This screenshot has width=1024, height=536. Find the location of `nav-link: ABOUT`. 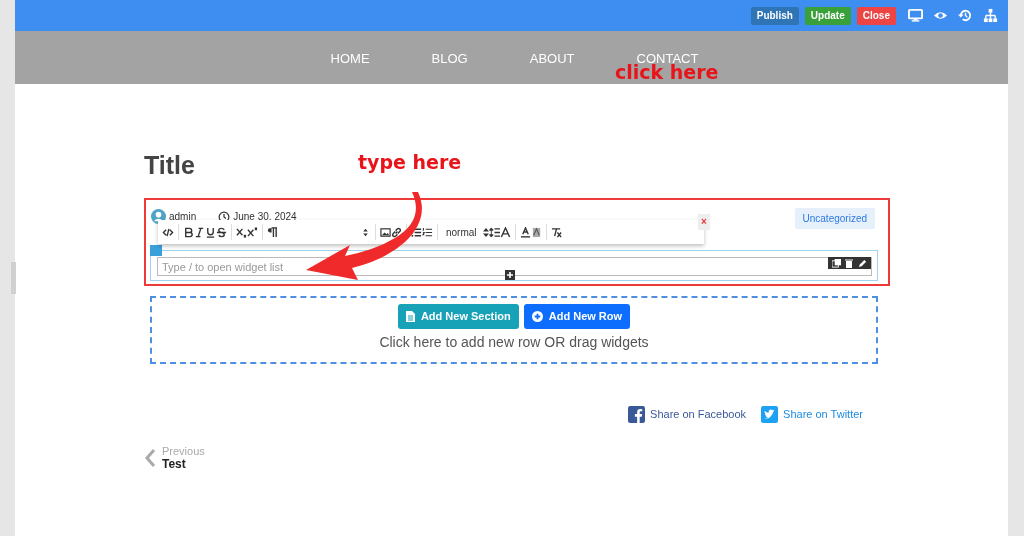

nav-link: ABOUT is located at coordinates (552, 59).